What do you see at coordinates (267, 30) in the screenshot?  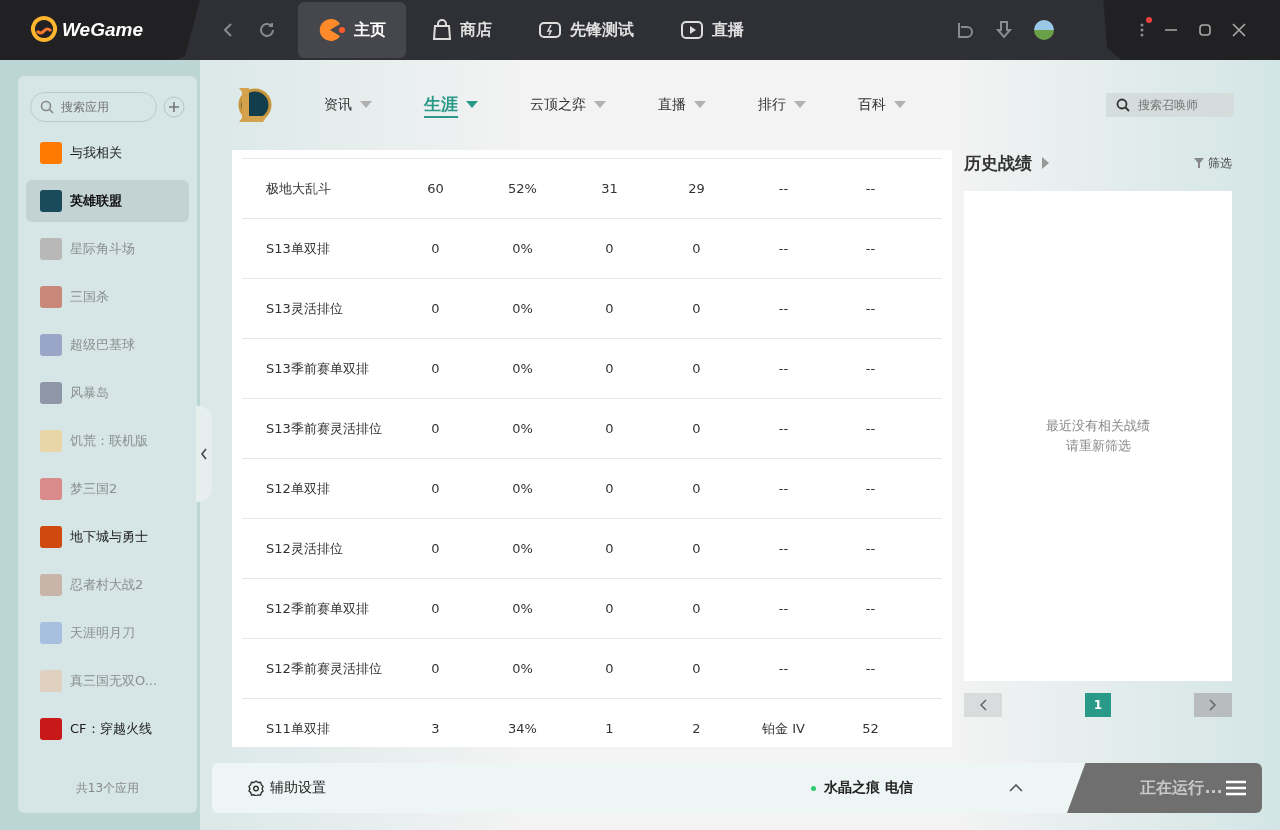 I see `refresh-icon` at bounding box center [267, 30].